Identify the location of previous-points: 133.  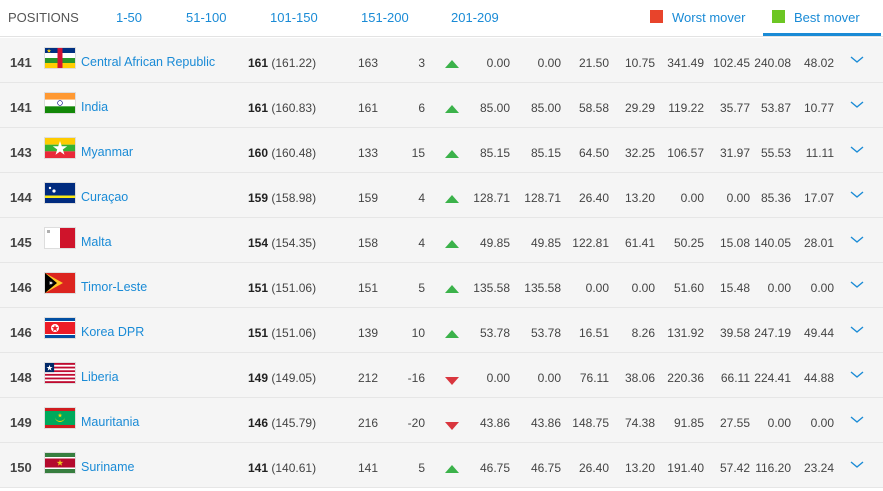
(367, 153).